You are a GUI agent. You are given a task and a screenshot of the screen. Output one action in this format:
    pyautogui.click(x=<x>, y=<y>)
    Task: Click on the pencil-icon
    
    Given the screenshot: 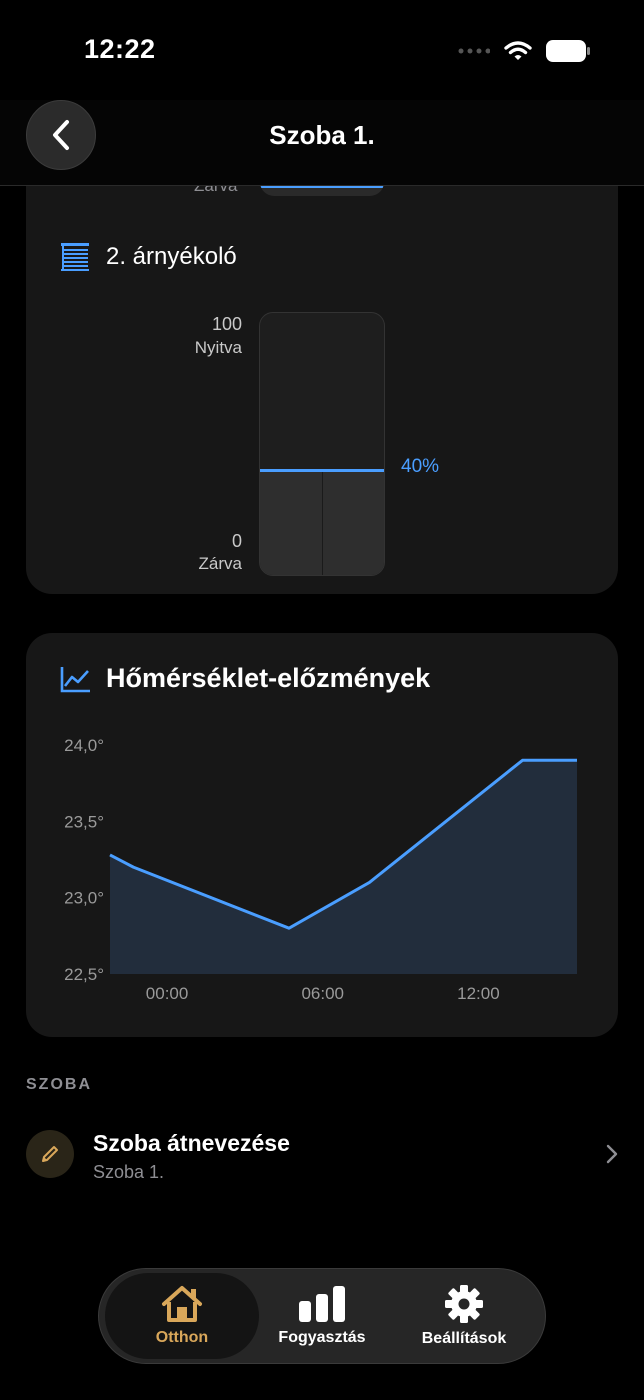 What is the action you would take?
    pyautogui.click(x=50, y=1154)
    